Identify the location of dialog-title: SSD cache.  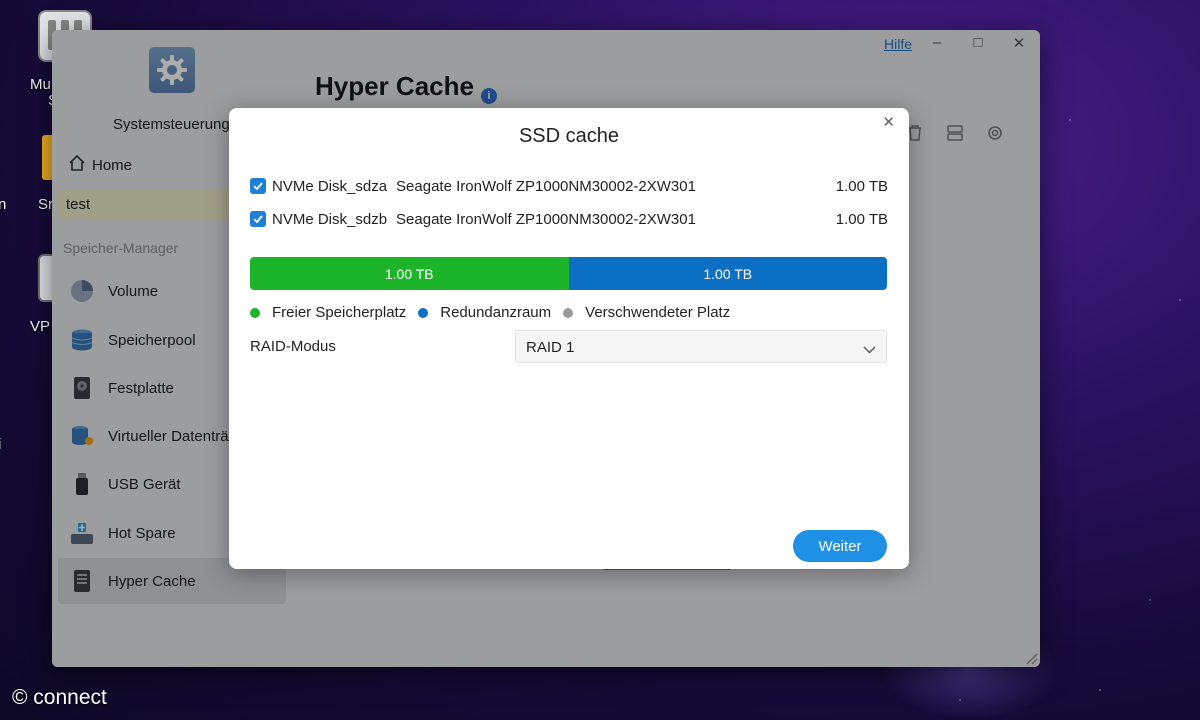
(569, 136).